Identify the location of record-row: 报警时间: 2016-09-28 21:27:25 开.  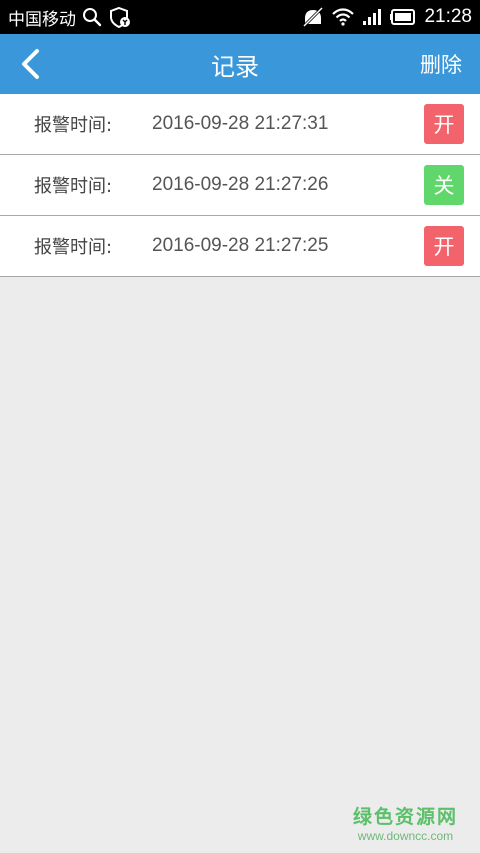
(240, 246).